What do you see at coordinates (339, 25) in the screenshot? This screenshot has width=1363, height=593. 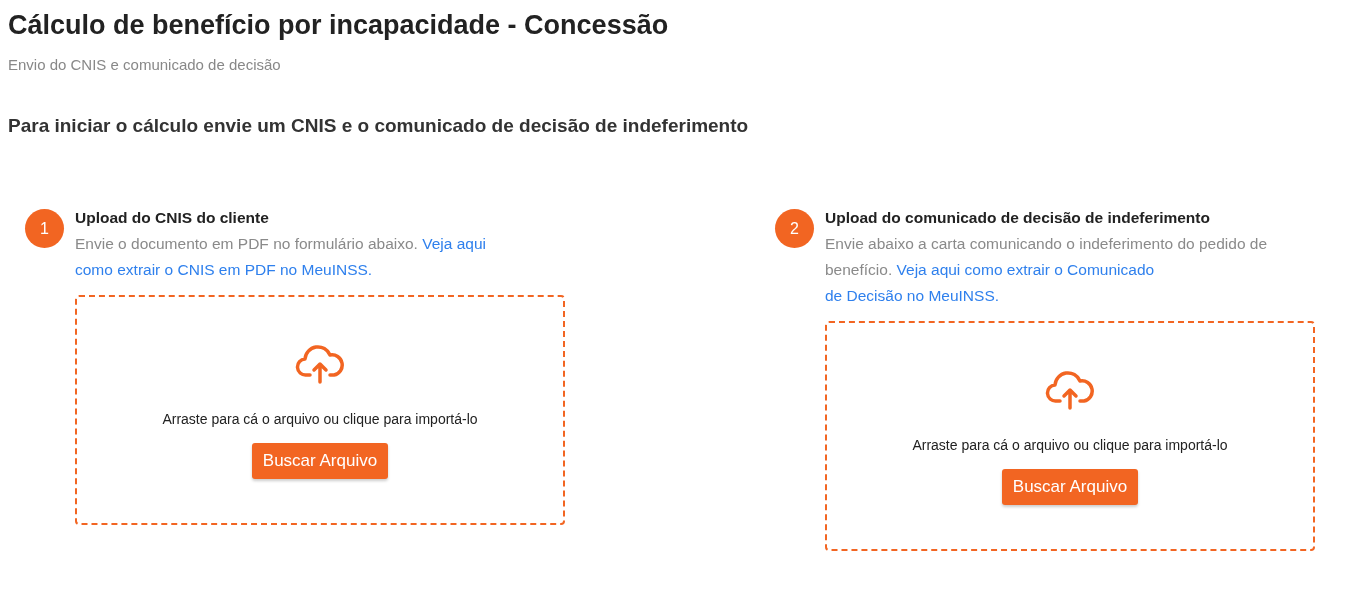 I see `page-title: Cálculo de benefício por incapacidade - Concessão` at bounding box center [339, 25].